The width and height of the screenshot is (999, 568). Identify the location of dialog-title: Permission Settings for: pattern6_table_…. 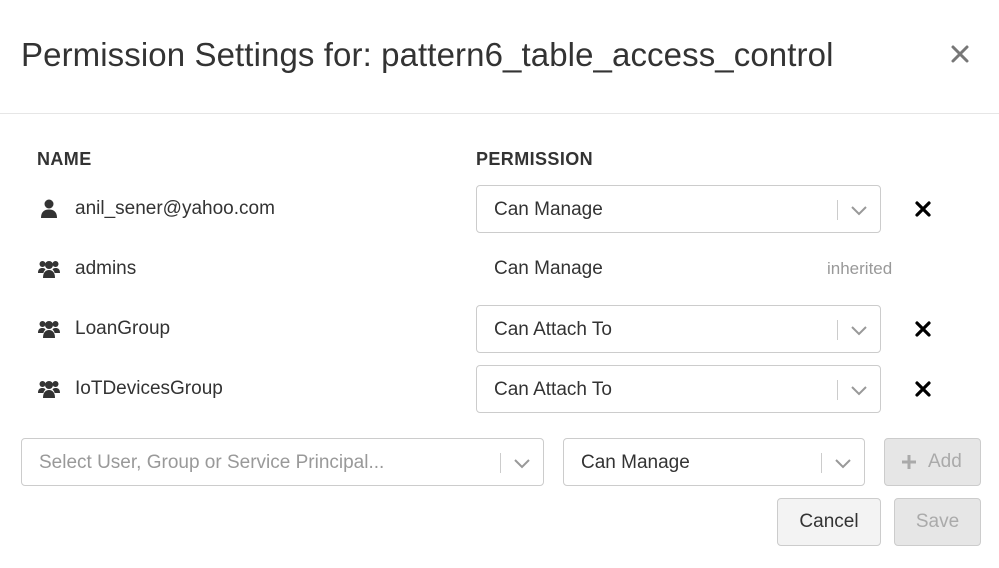
(427, 54).